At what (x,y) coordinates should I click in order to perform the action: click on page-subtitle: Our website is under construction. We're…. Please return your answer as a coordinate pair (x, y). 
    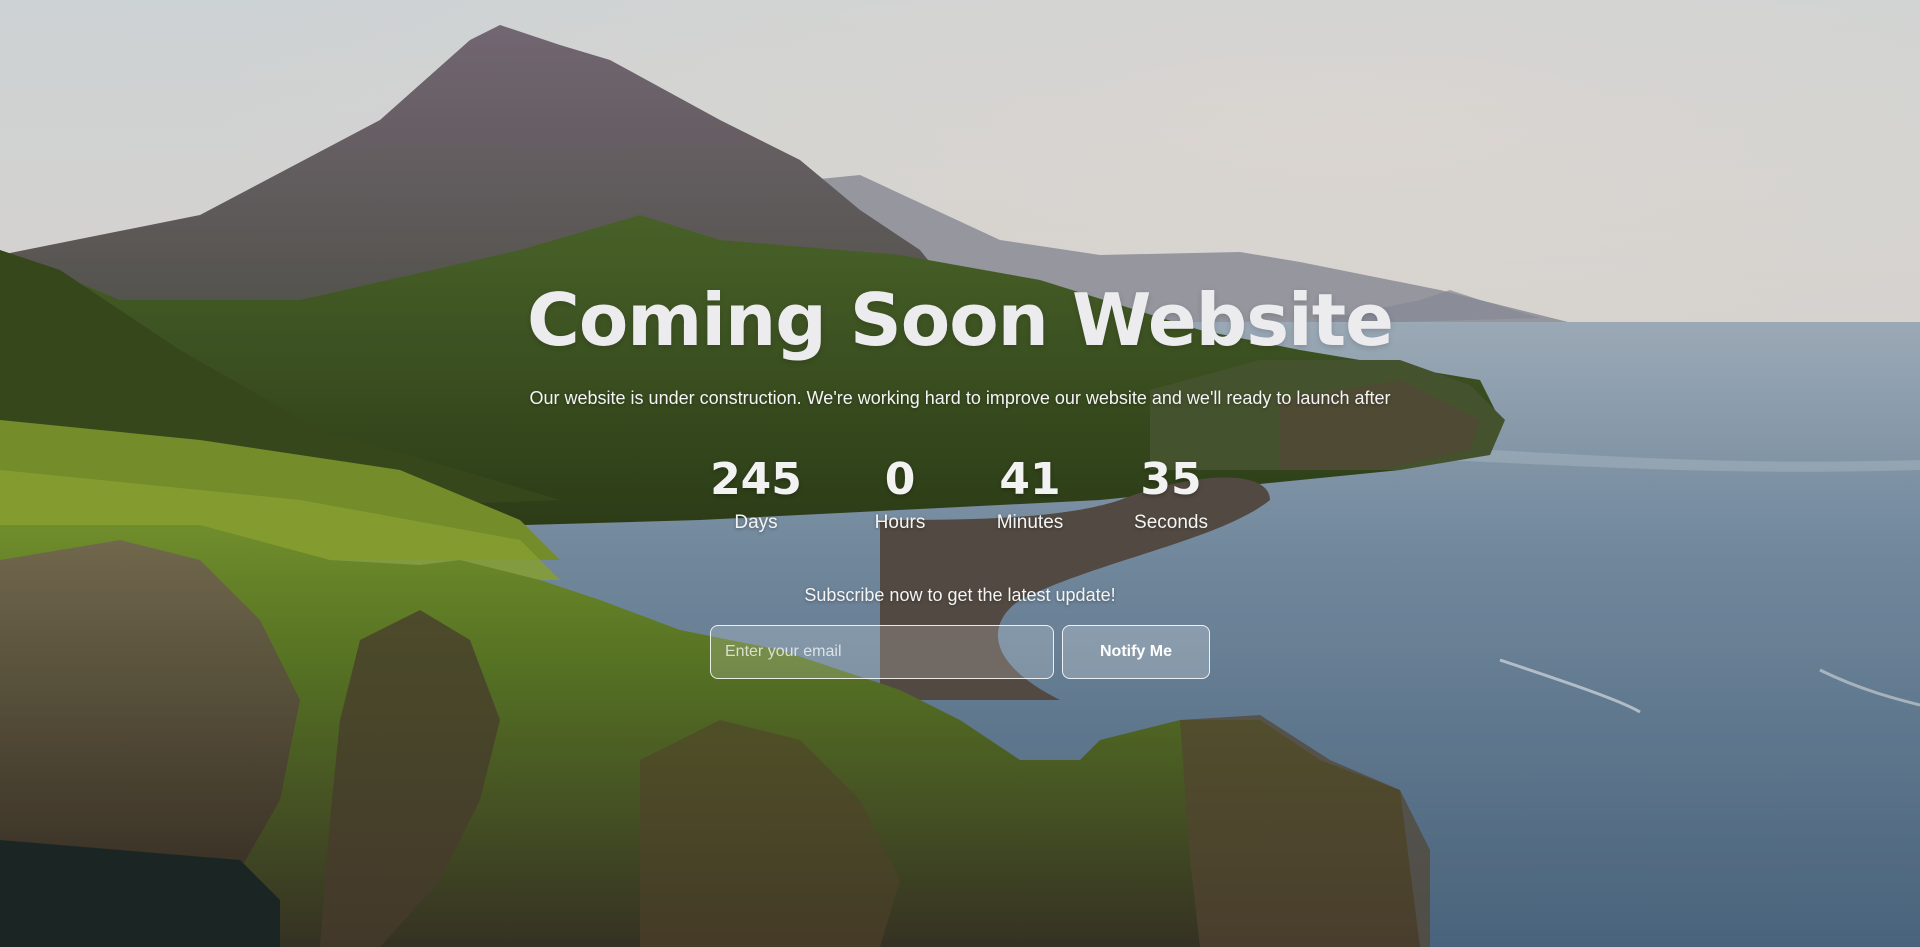
    Looking at the image, I should click on (960, 398).